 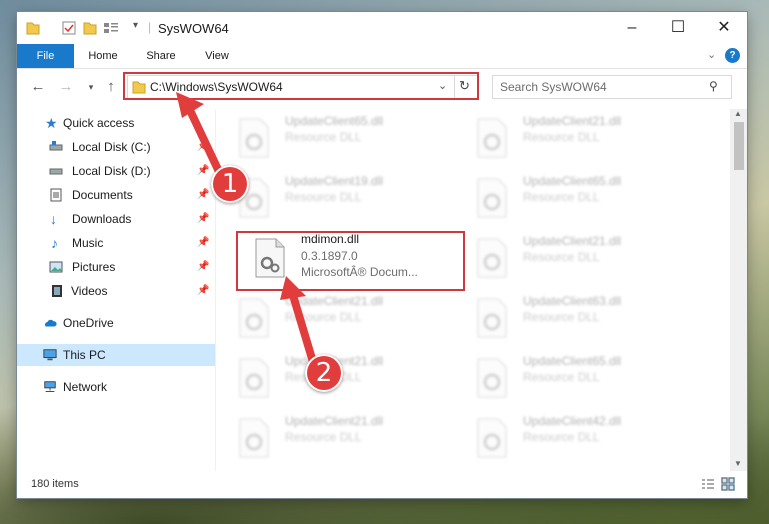 I want to click on step-1-badge: 1, so click(x=230, y=184).